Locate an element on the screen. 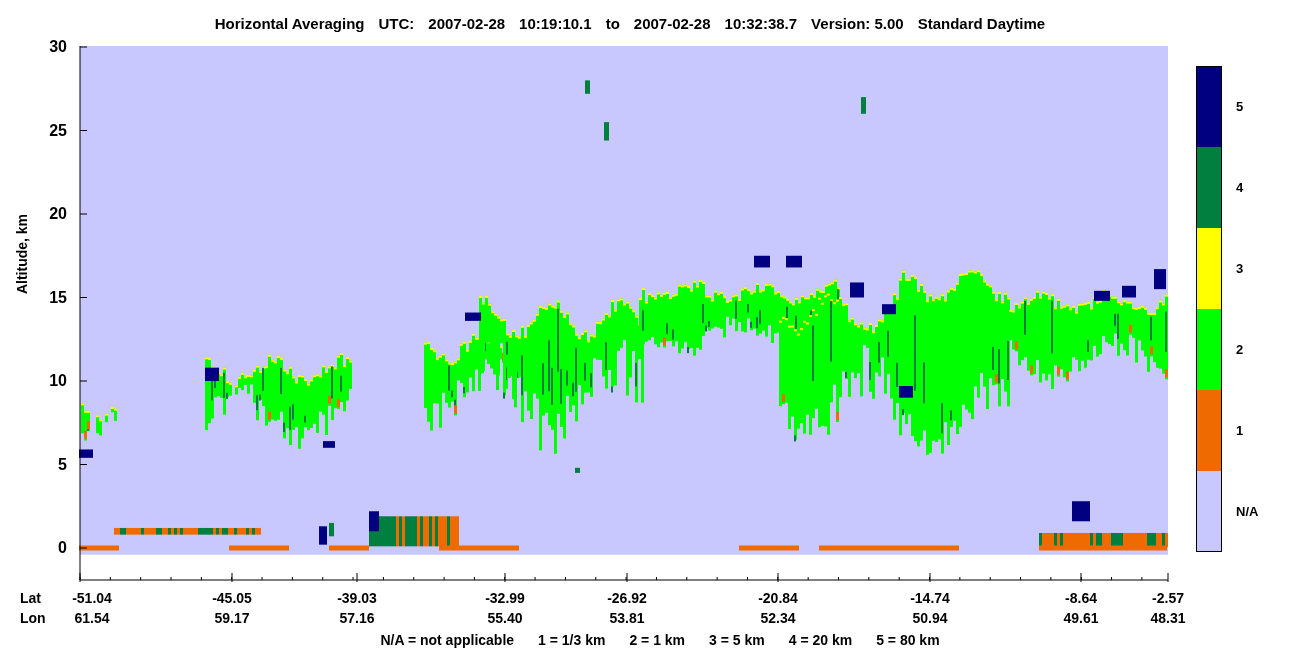  axis-tick-label: -45.05 is located at coordinates (232, 598).